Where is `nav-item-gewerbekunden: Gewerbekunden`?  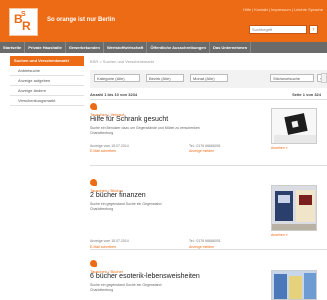
nav-item-gewerbekunden: Gewerbekunden is located at coordinates (85, 47).